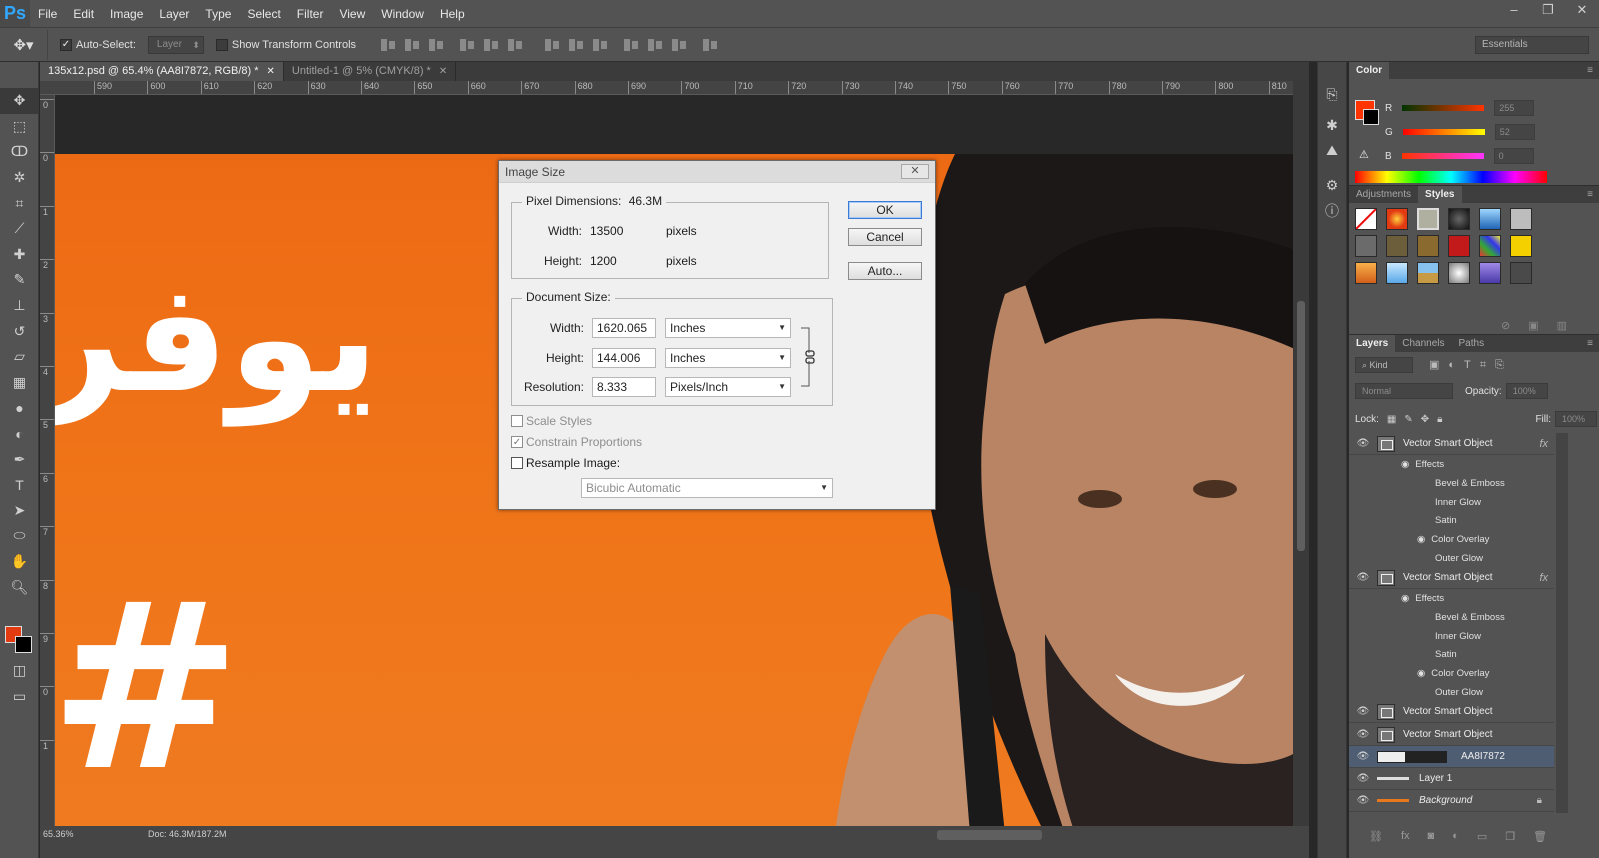 The image size is (1599, 858). I want to click on hand-tool-icon: ✋, so click(19, 562).